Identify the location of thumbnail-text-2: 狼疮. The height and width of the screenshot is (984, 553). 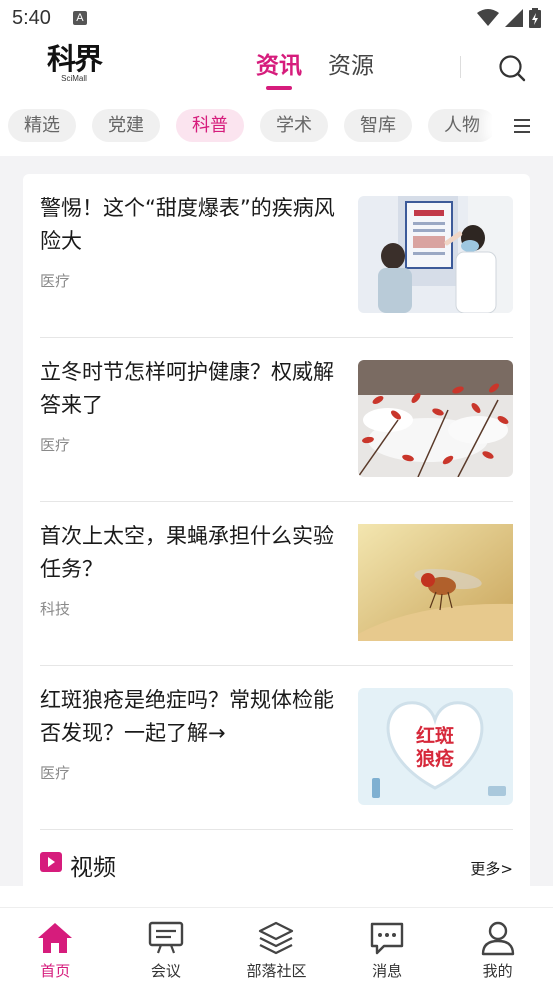
(435, 758).